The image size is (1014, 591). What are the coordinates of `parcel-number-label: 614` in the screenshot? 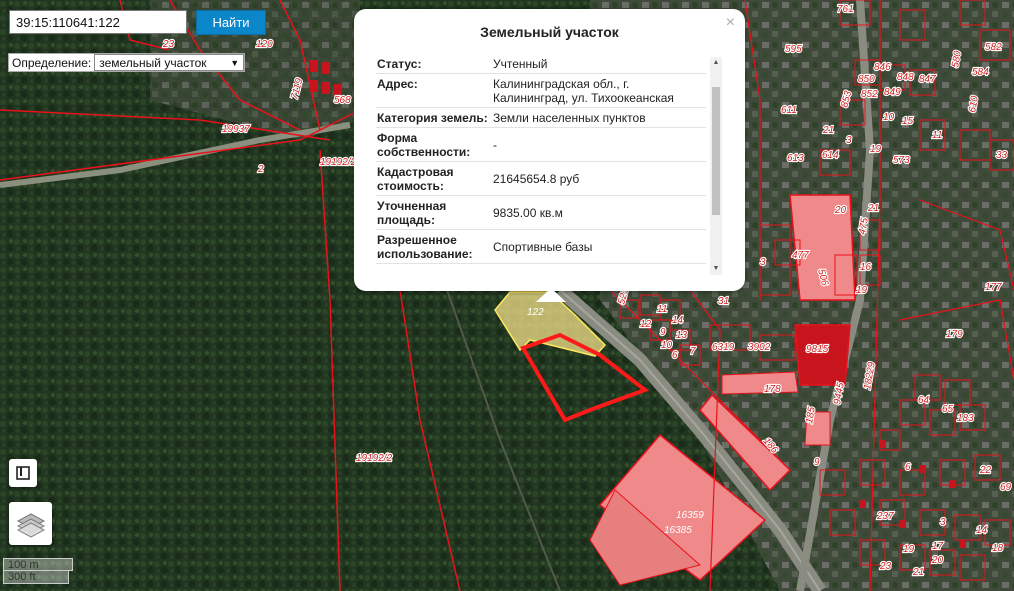 It's located at (830, 155).